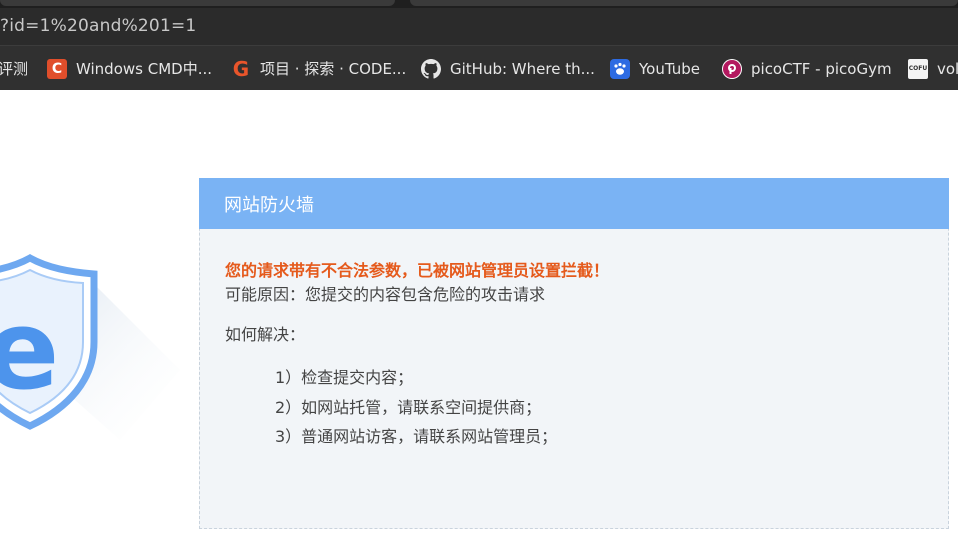 This screenshot has height=553, width=958. I want to click on c-logo-icon: C, so click(57, 68).